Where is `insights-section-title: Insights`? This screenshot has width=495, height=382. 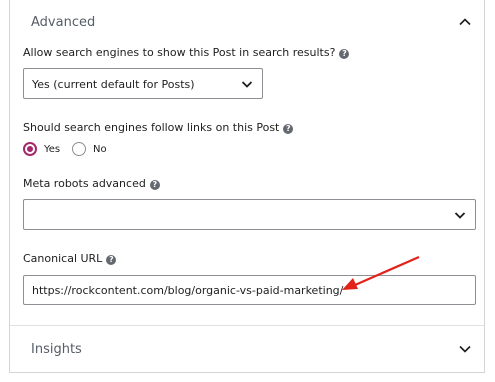 insights-section-title: Insights is located at coordinates (56, 349).